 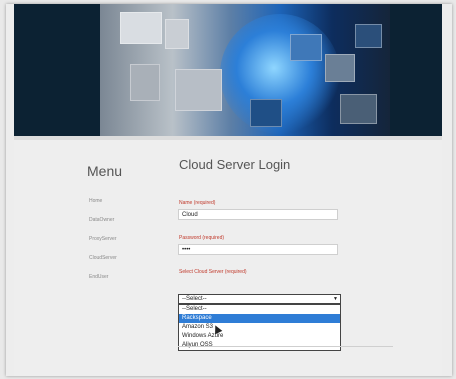 I want to click on menu-item-dataowner: DataOwner, so click(x=101, y=220).